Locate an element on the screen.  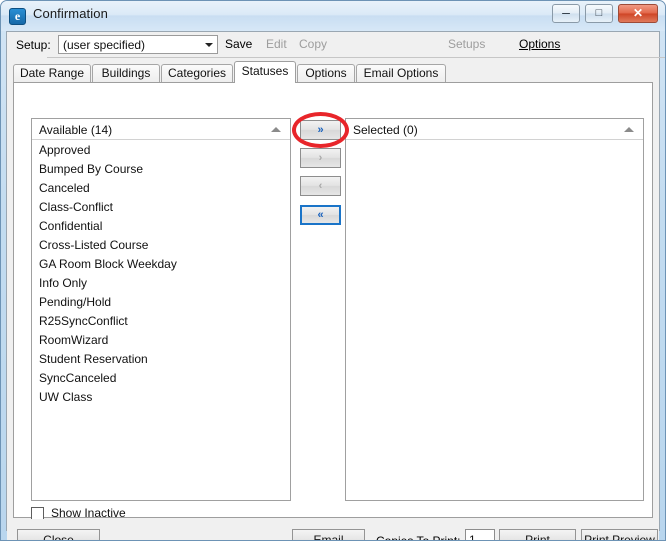
list-item: Cross-Listed Course is located at coordinates (161, 245).